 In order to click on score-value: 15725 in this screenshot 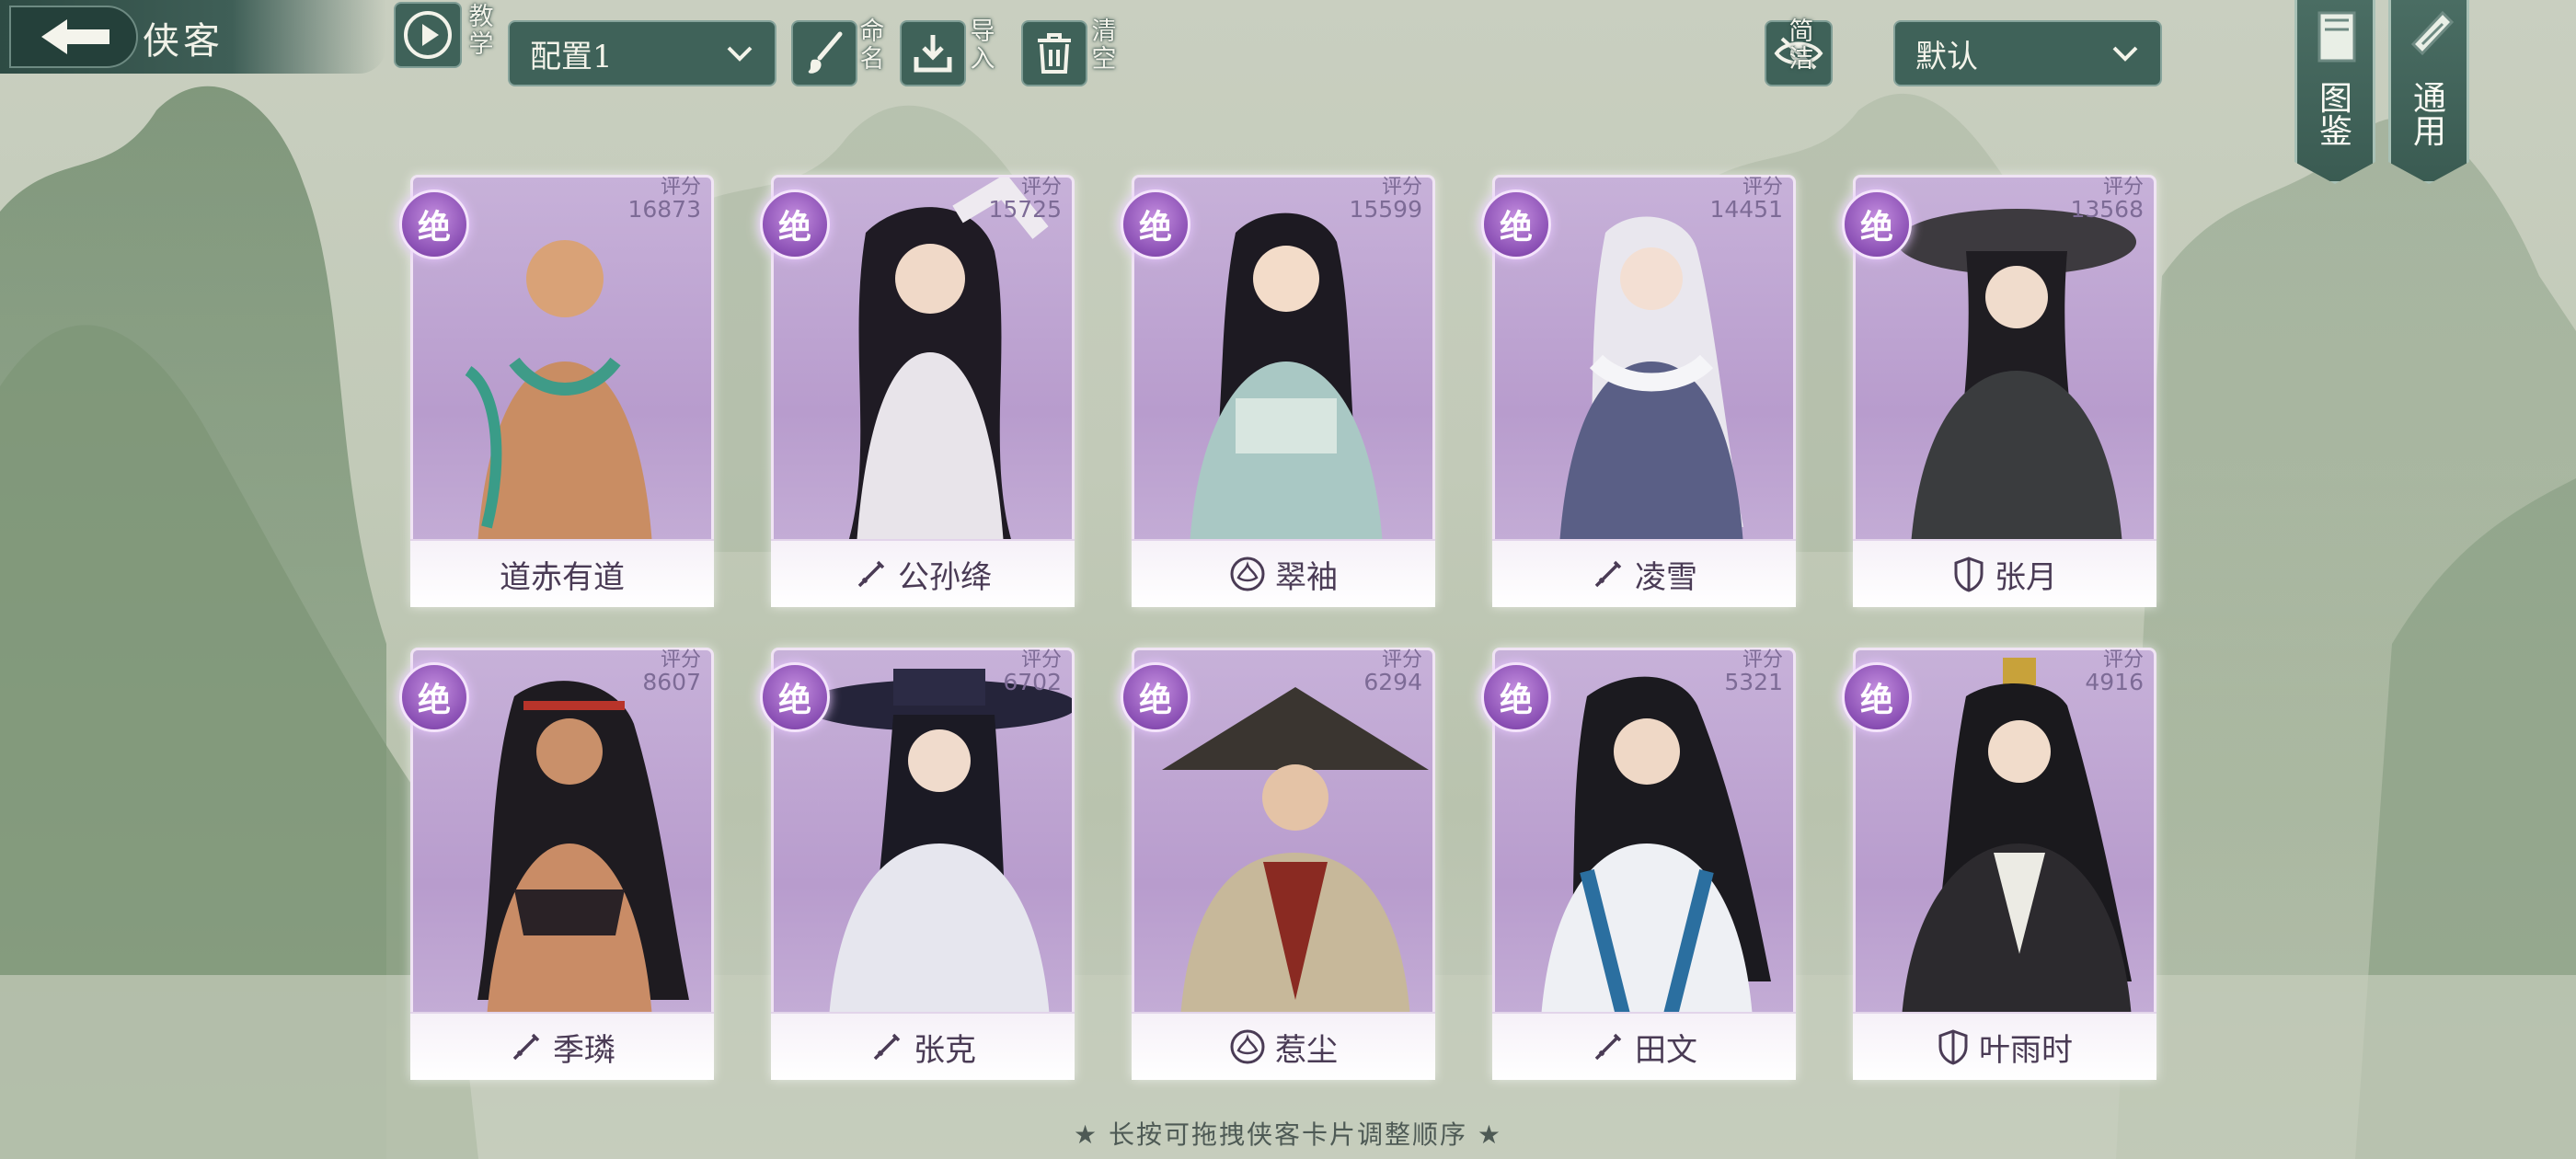, I will do `click(1025, 209)`.